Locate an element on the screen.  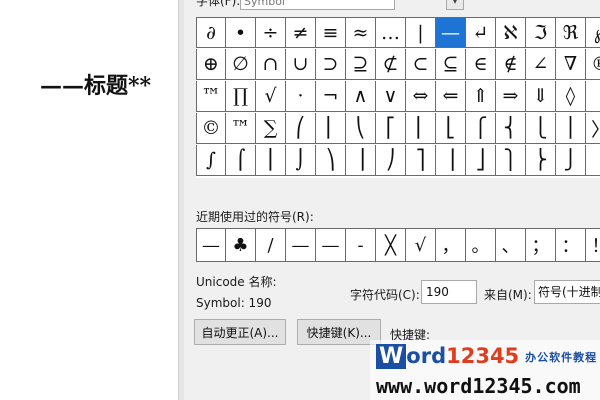
symbol-cell: ∪ is located at coordinates (301, 64).